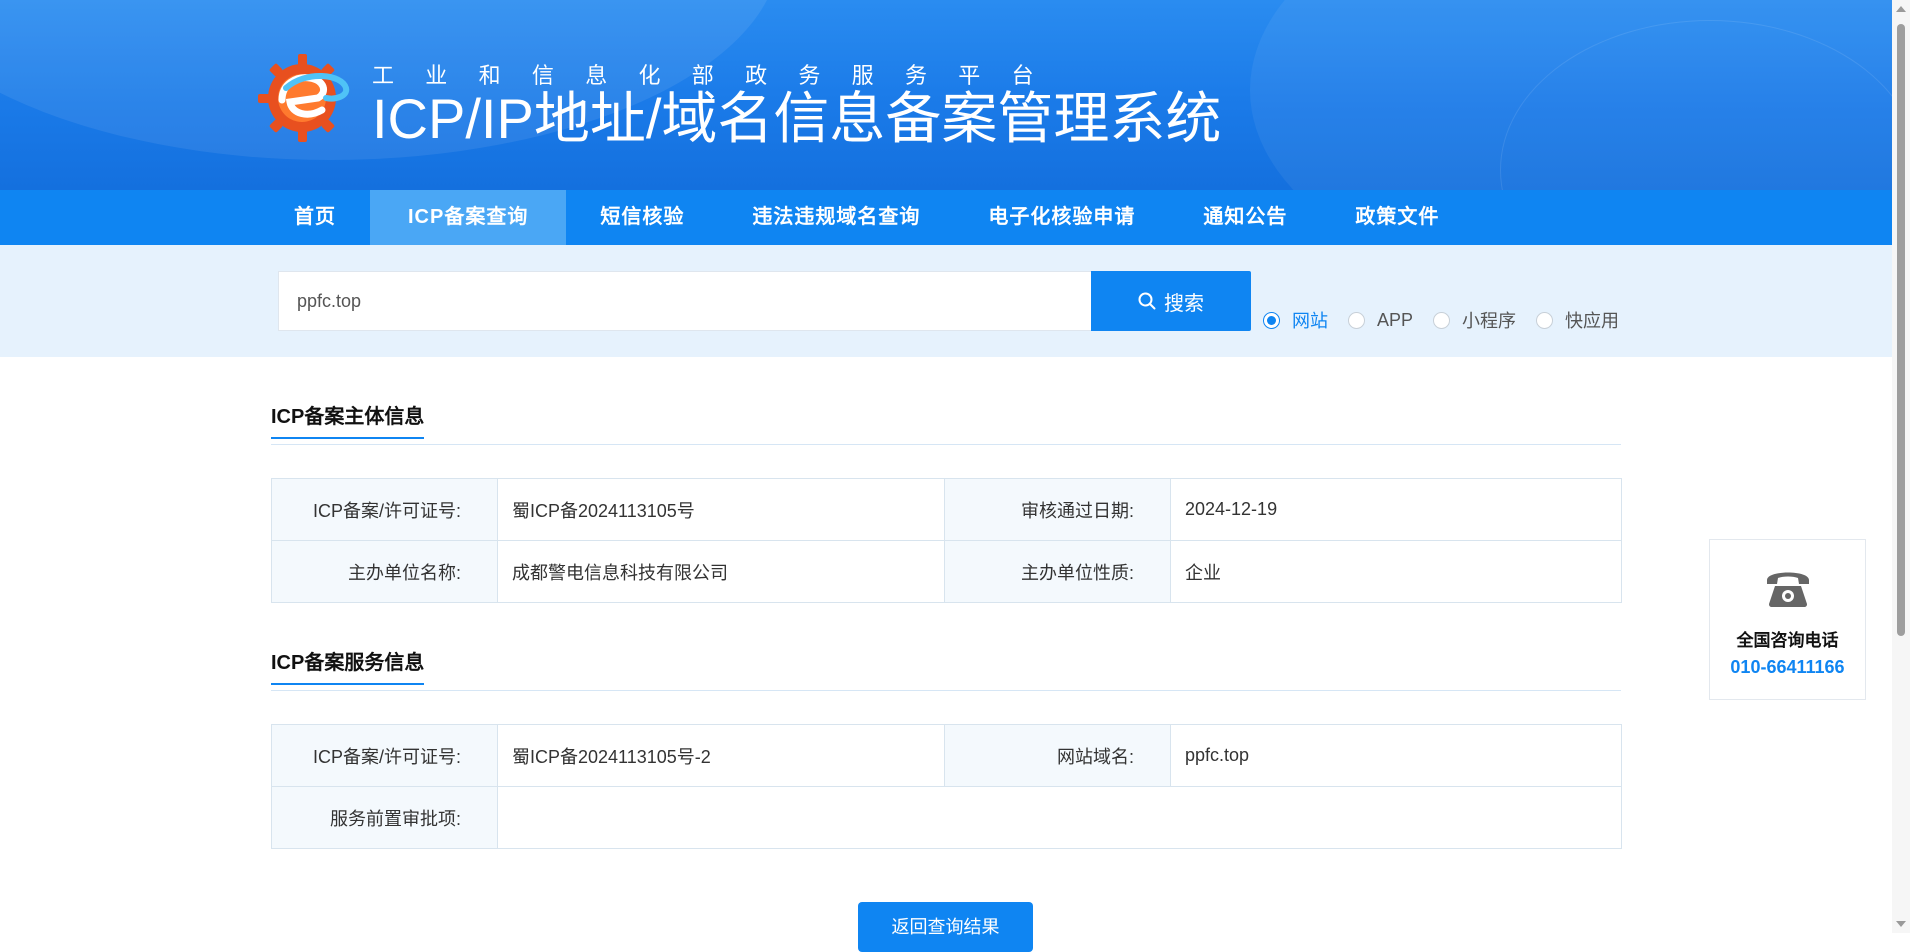  I want to click on miit-logo-icon, so click(304, 98).